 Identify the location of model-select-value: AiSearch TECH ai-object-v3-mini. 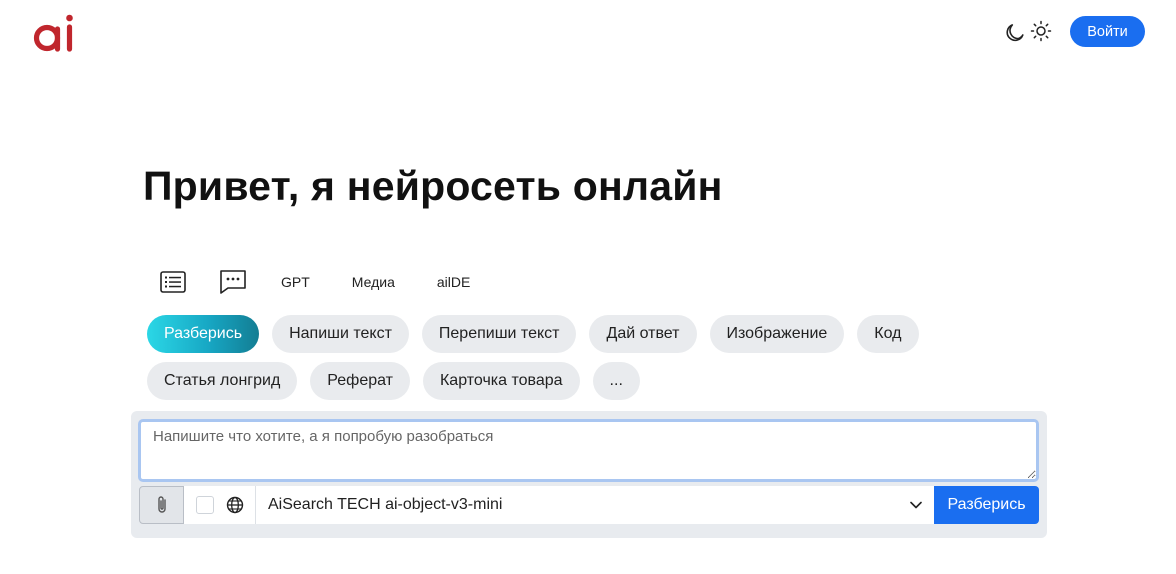
(385, 504).